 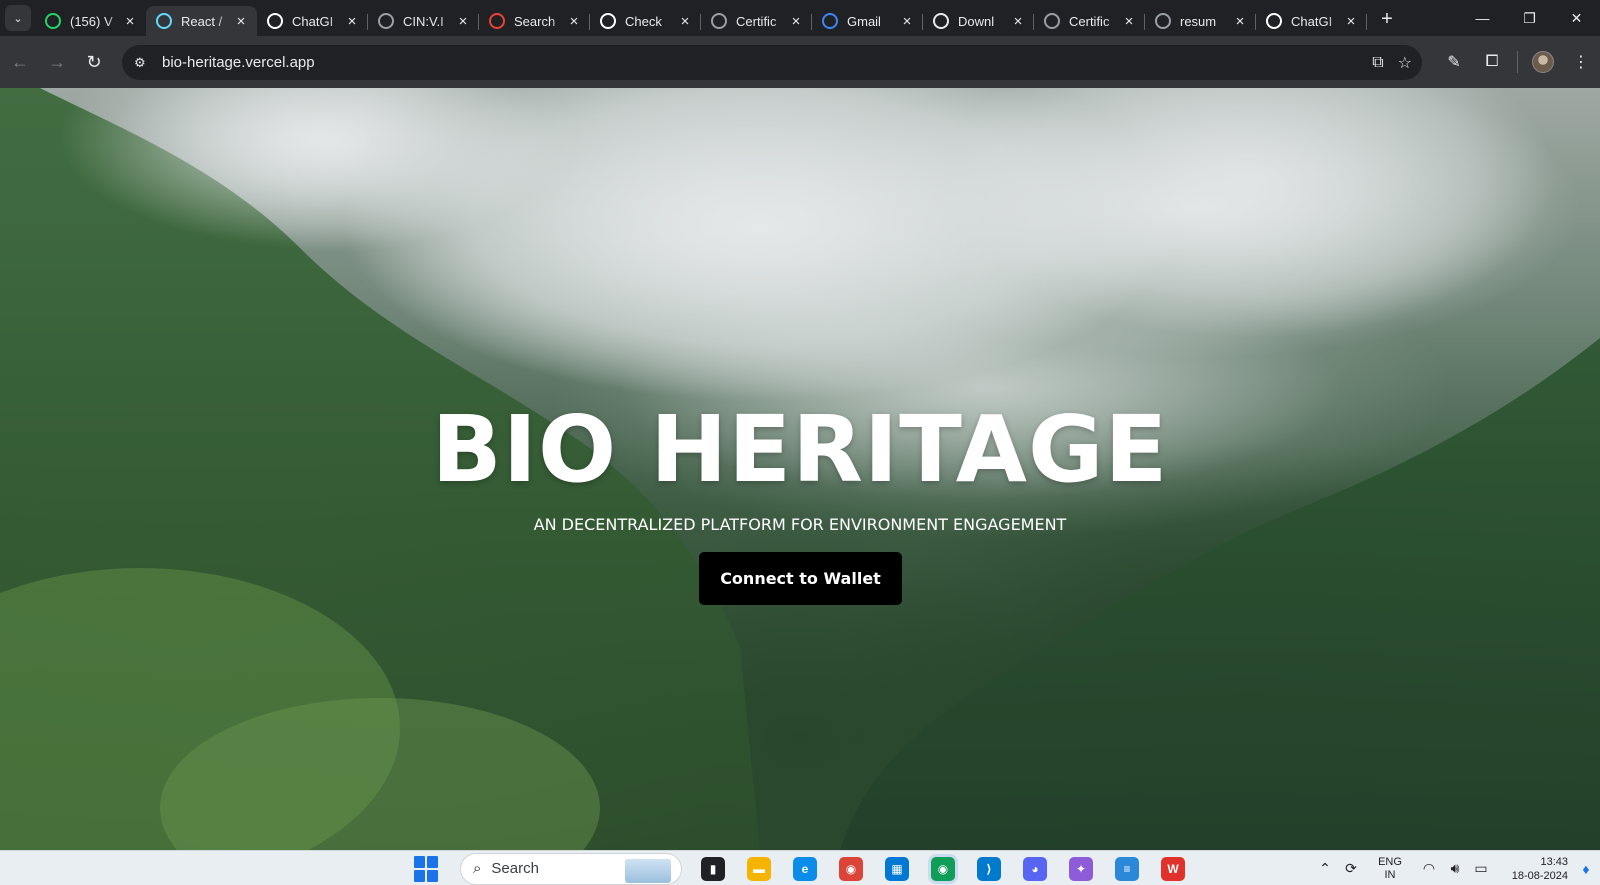 What do you see at coordinates (772, 62) in the screenshot?
I see `address-bar: ⚙ bio-heritage.vercel.app ⧉ ☆` at bounding box center [772, 62].